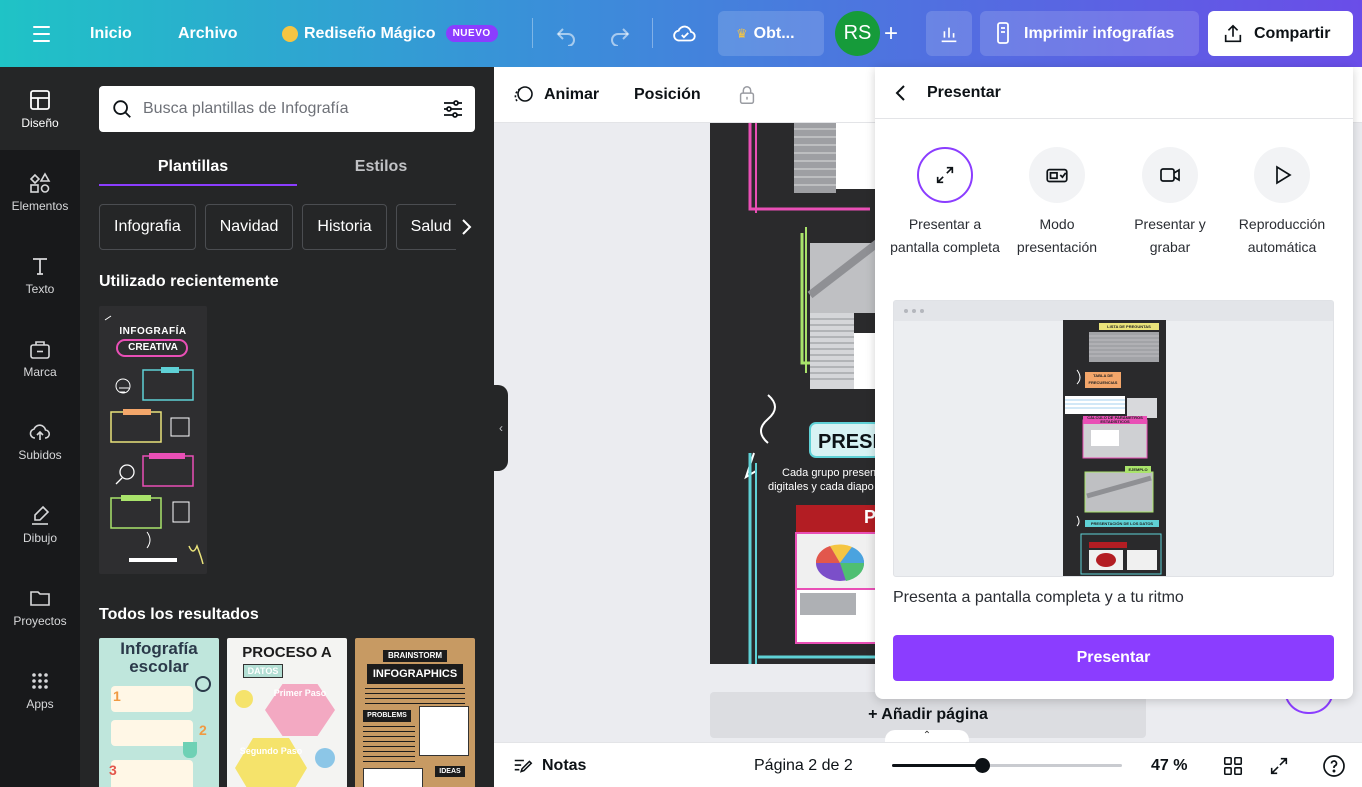 This screenshot has width=1362, height=787. I want to click on rail-item-apps: Apps, so click(40, 689).